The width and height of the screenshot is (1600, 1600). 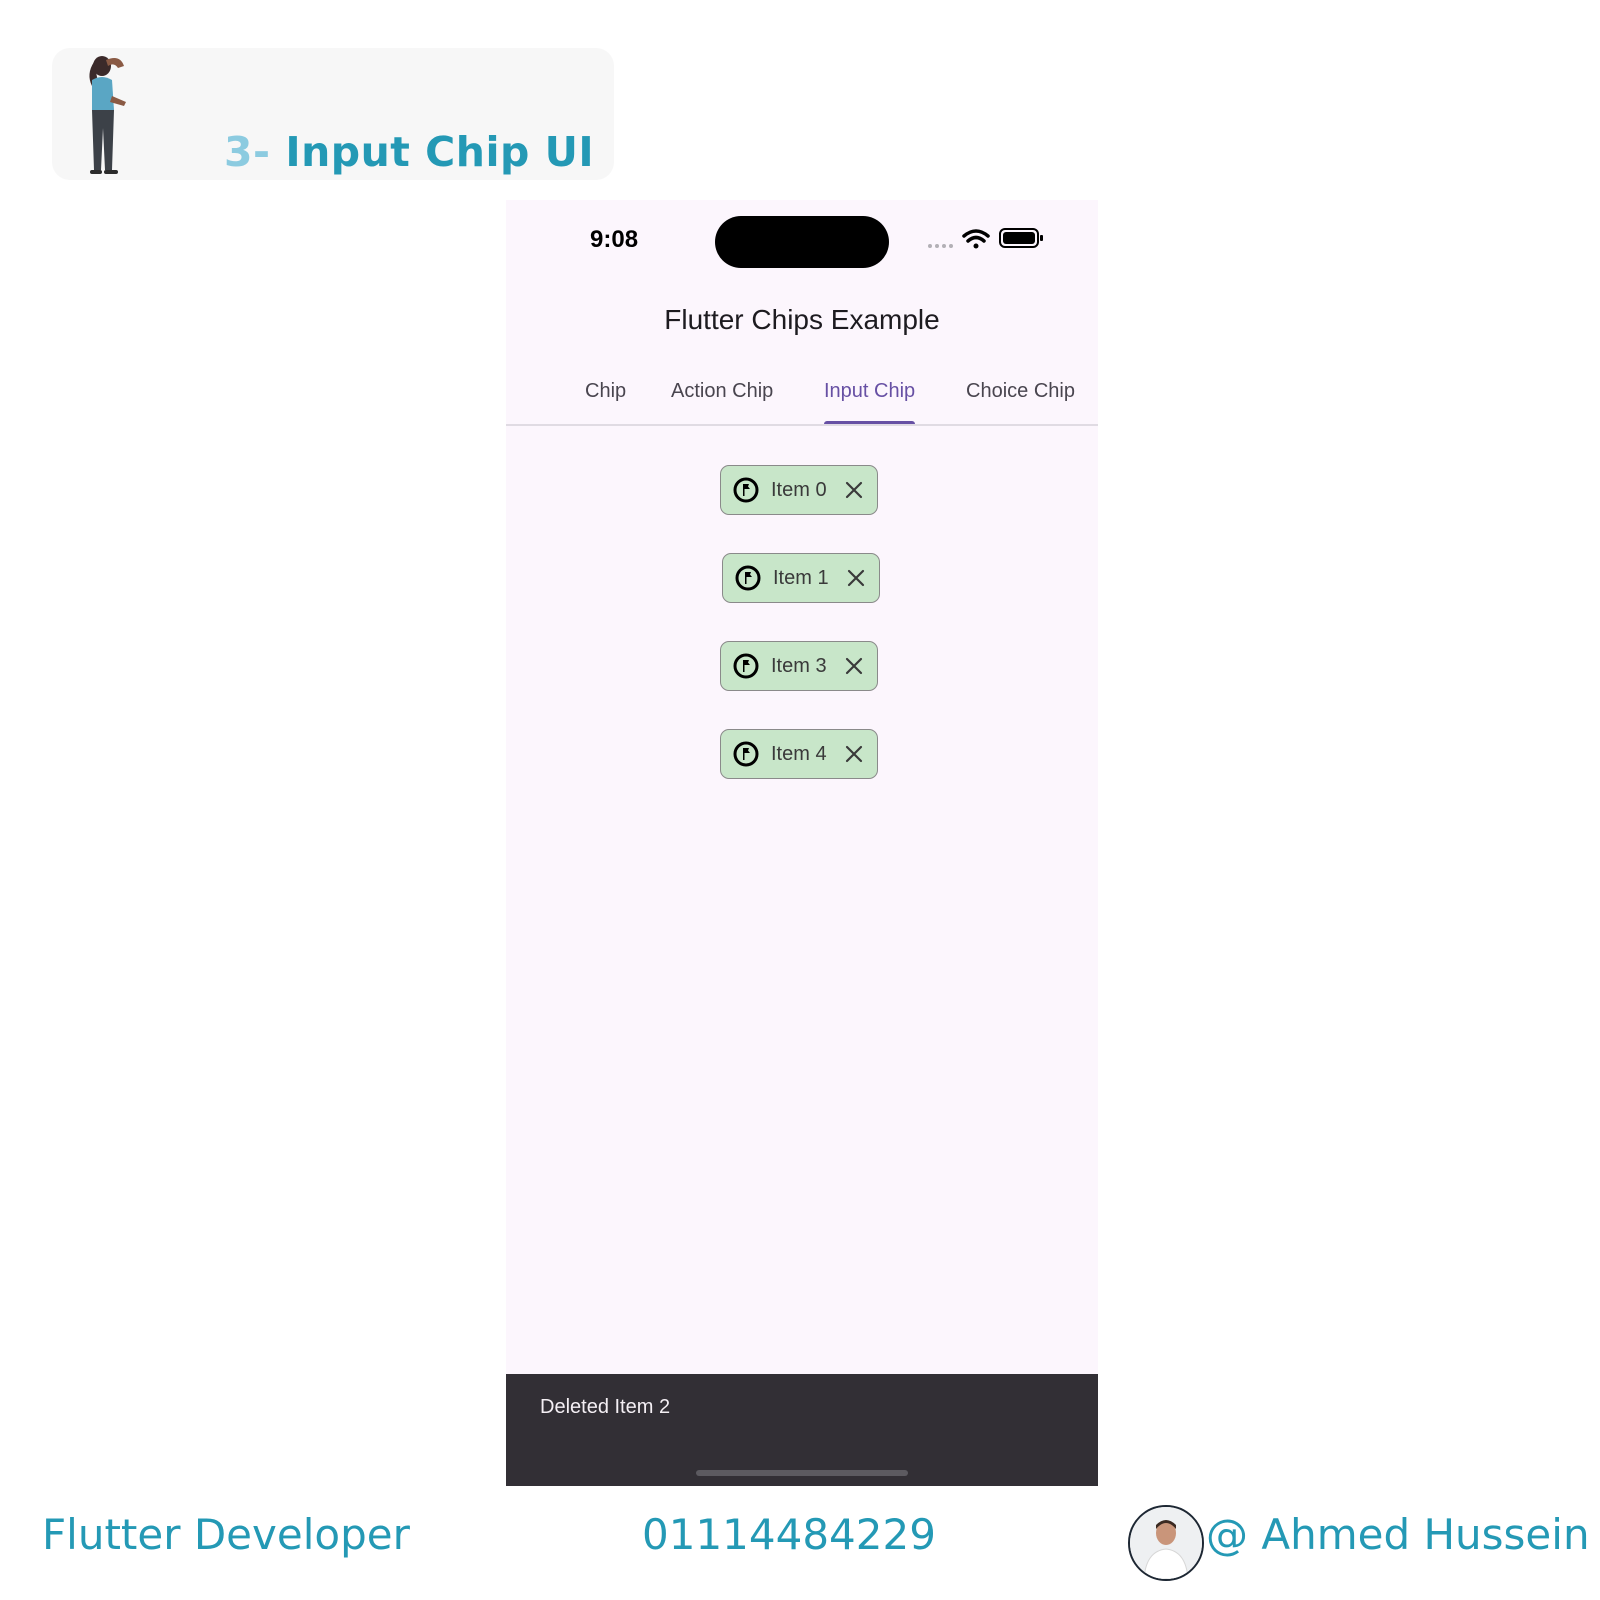 I want to click on chip-label: Item 1, so click(x=801, y=577).